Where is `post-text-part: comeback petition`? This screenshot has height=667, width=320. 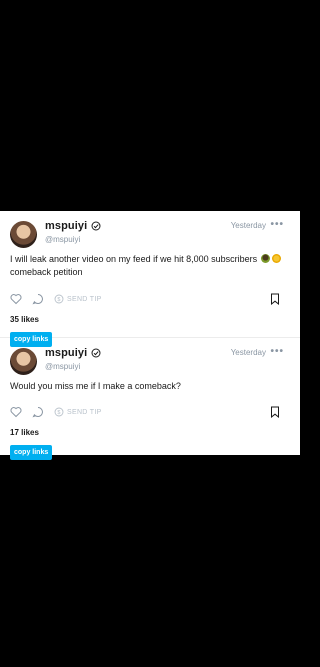 post-text-part: comeback petition is located at coordinates (46, 272).